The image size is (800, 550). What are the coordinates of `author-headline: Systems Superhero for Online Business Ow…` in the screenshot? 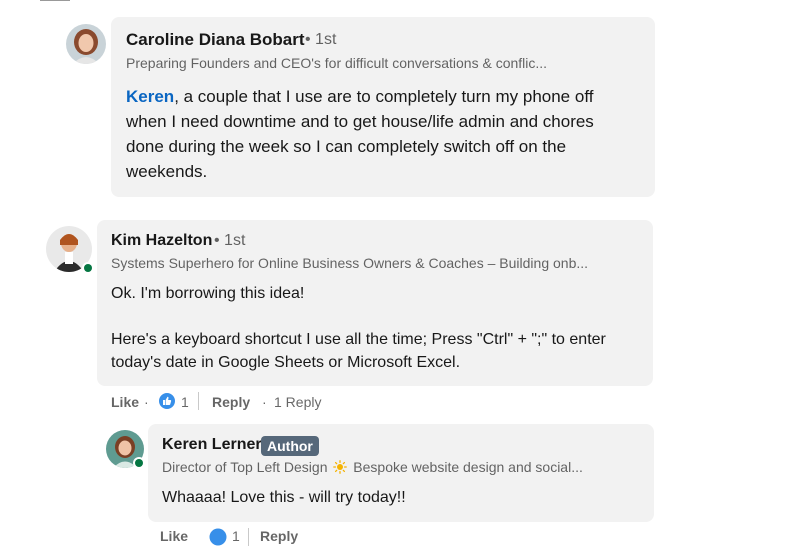 It's located at (350, 263).